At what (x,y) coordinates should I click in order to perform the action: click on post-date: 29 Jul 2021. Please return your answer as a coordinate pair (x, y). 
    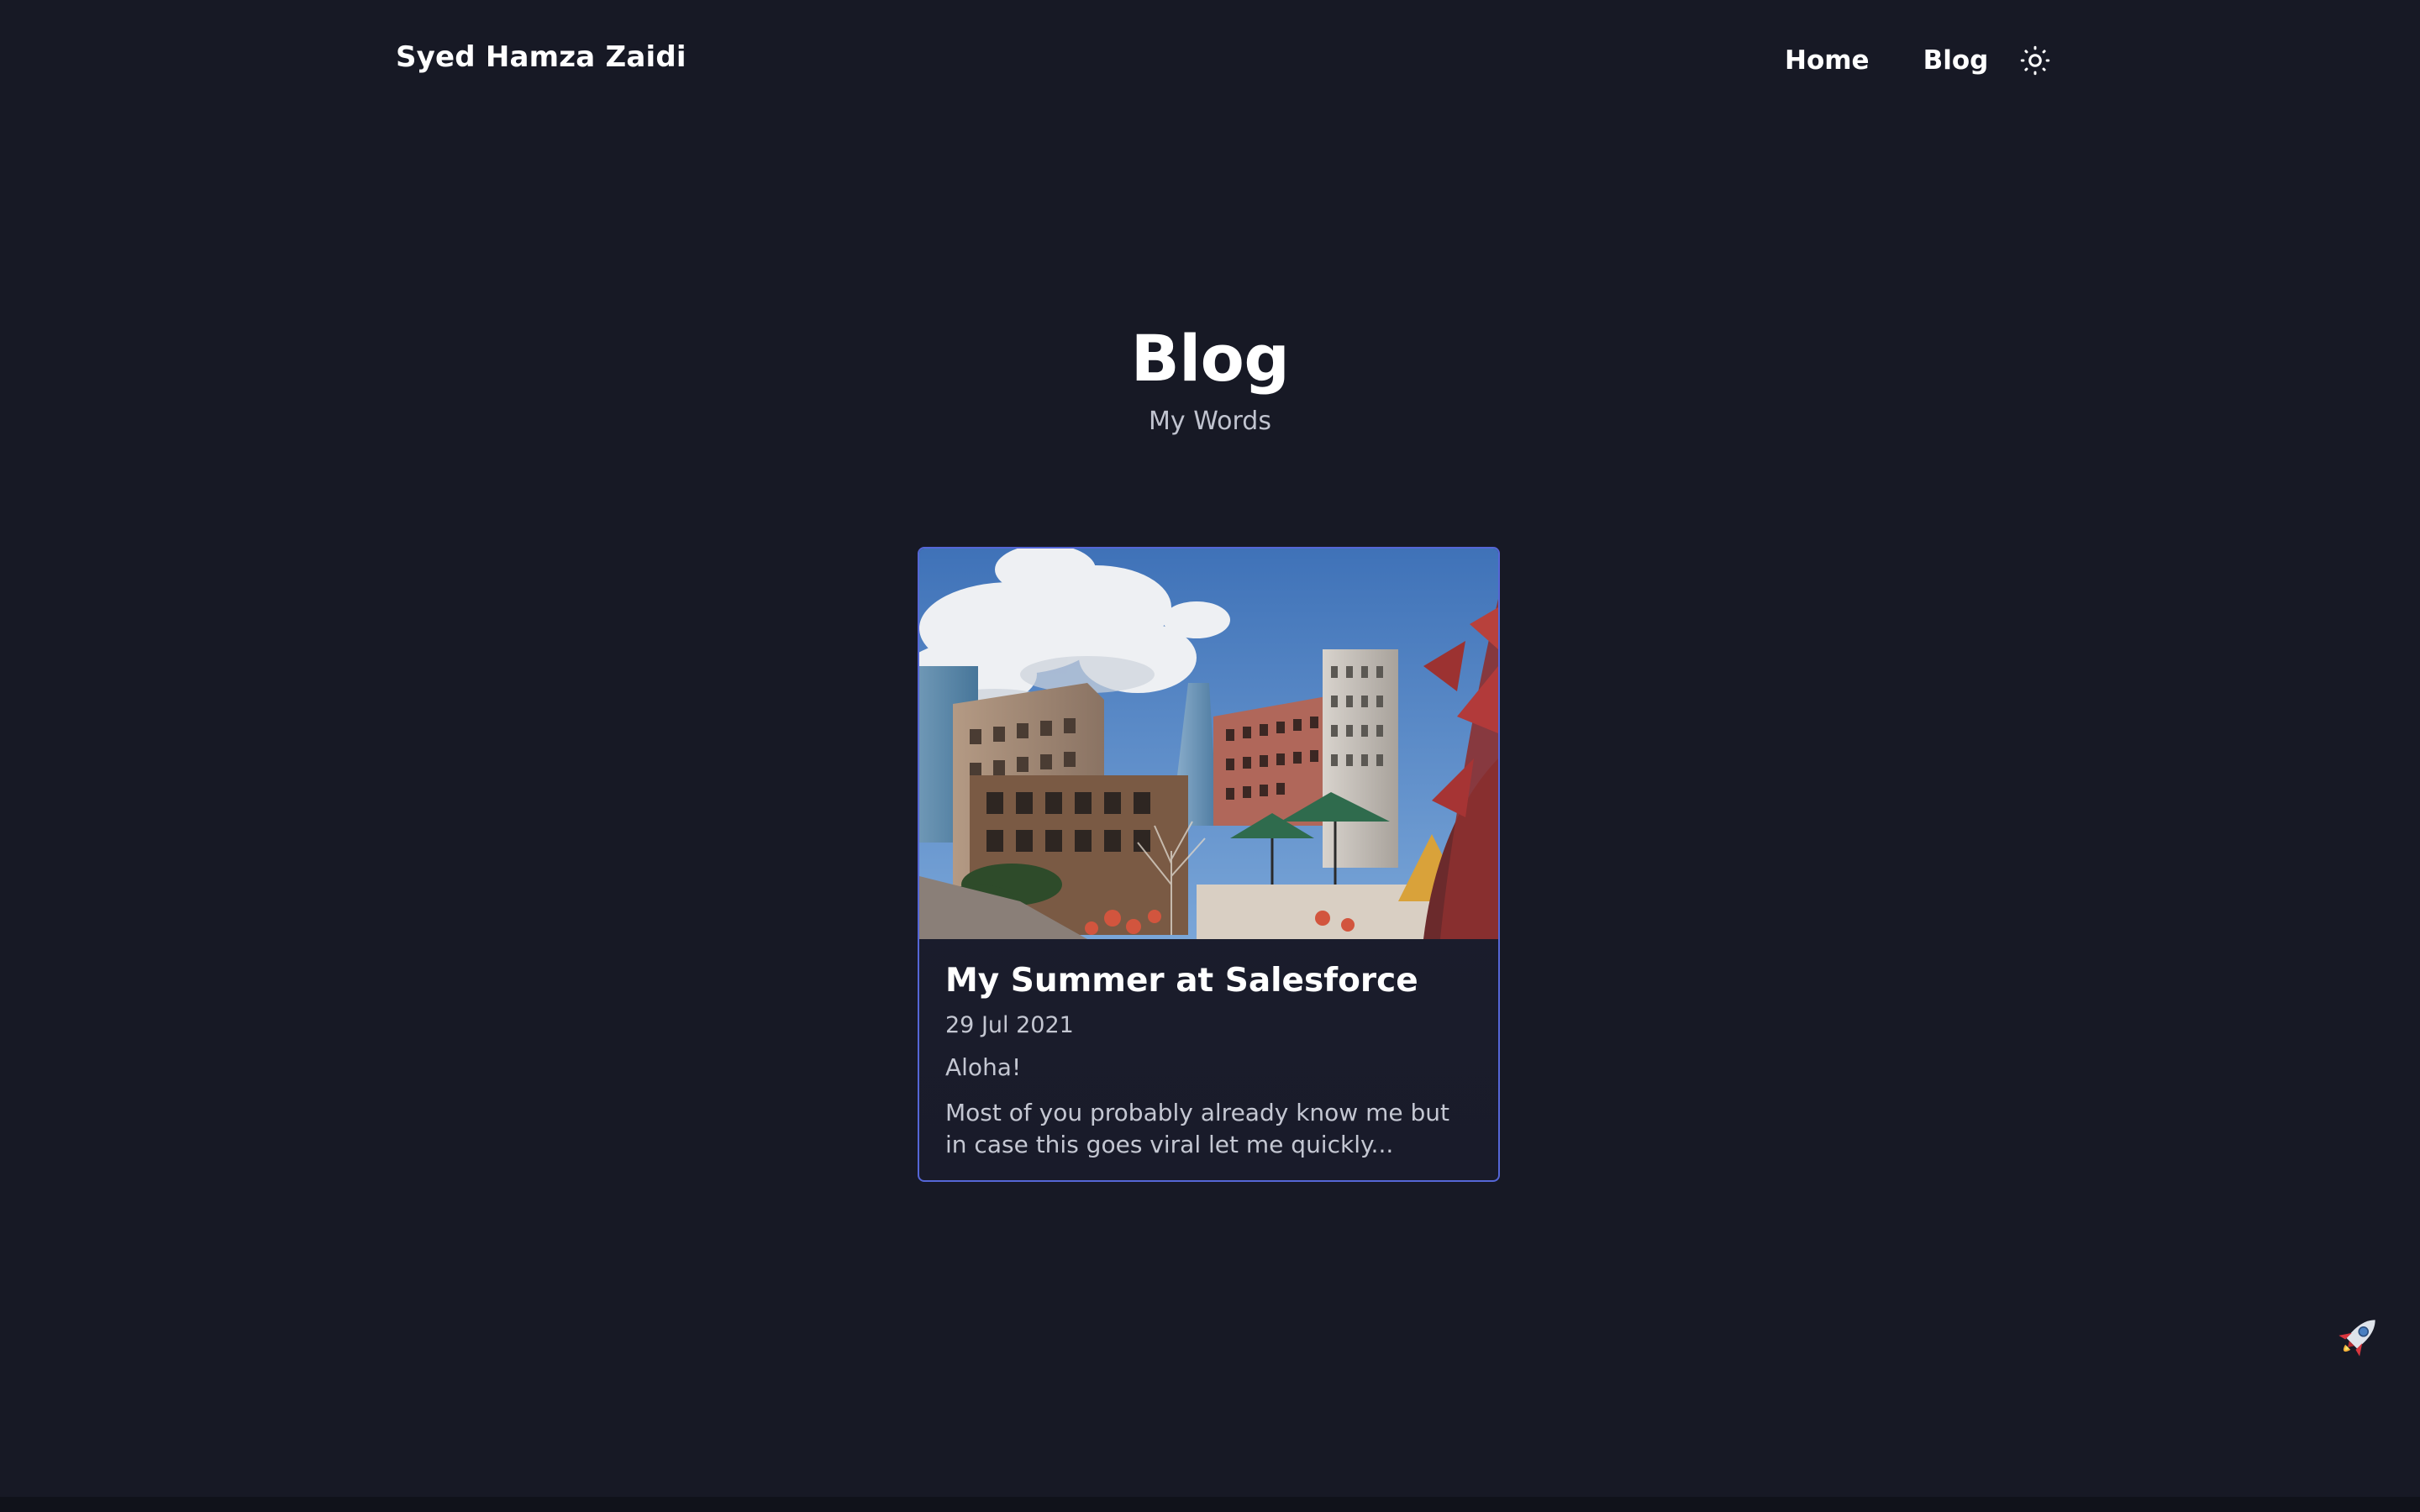
    Looking at the image, I should click on (1010, 1025).